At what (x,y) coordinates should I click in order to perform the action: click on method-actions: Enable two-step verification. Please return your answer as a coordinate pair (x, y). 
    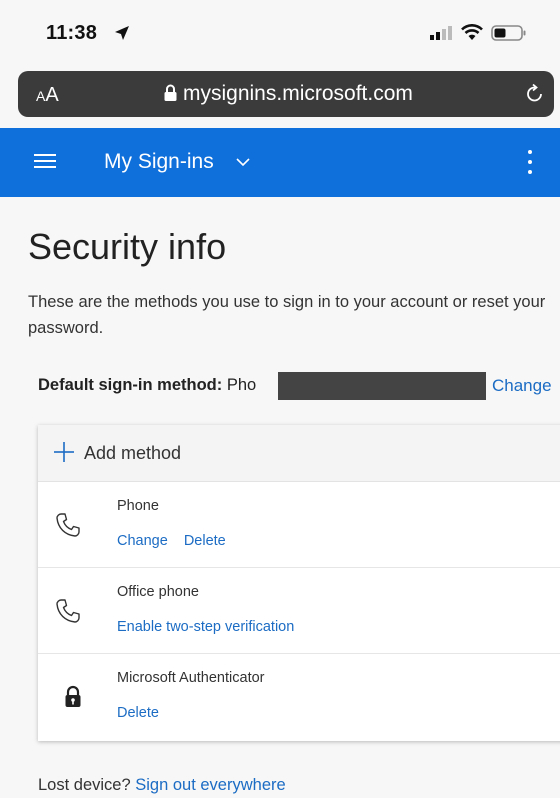
    Looking at the image, I should click on (211, 627).